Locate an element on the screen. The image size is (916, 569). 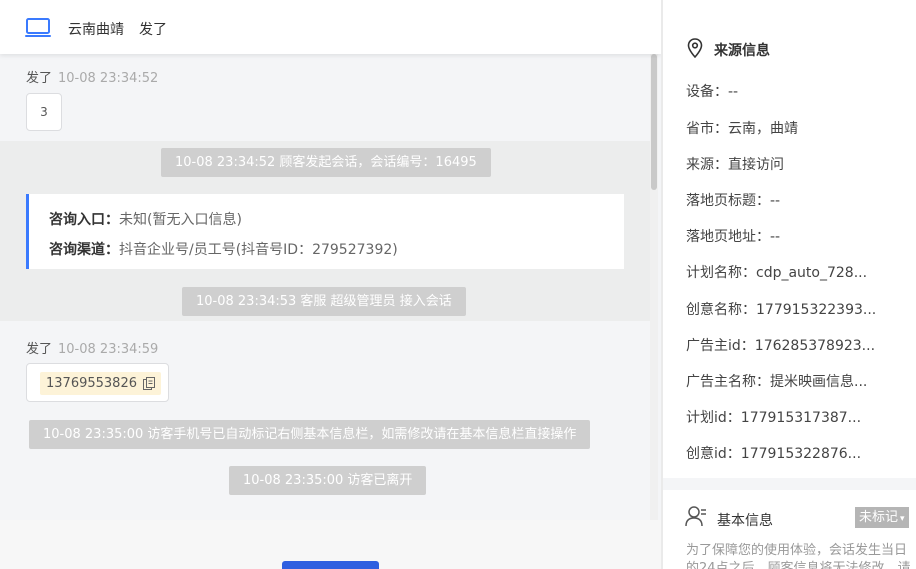
field-label: 广告主名称： is located at coordinates (728, 382).